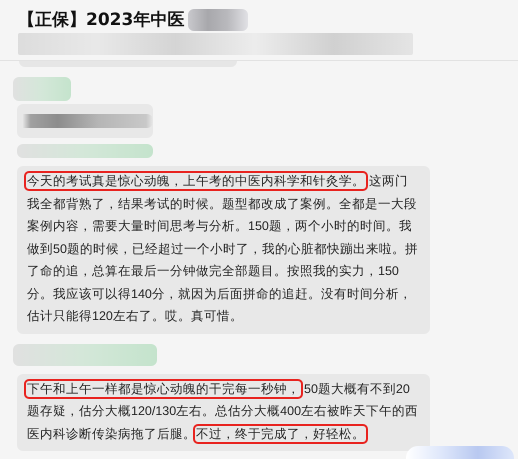 This screenshot has width=518, height=459. I want to click on blurred-name, so click(42, 89).